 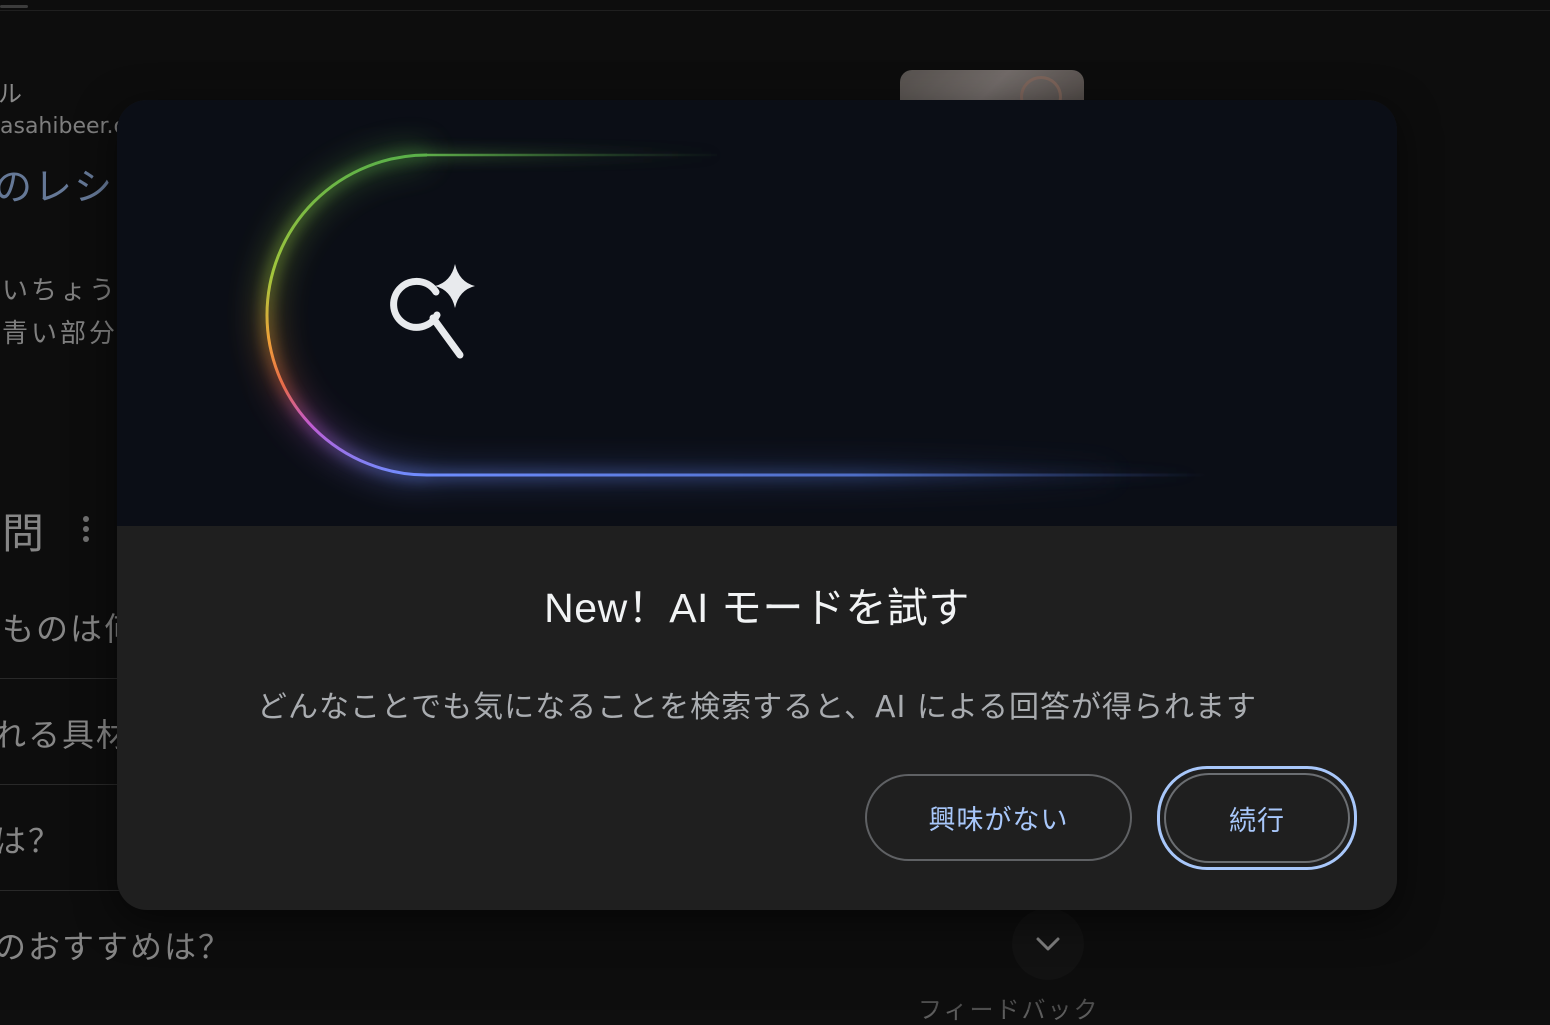 What do you see at coordinates (432, 311) in the screenshot?
I see `ai-search-sparkle-icon` at bounding box center [432, 311].